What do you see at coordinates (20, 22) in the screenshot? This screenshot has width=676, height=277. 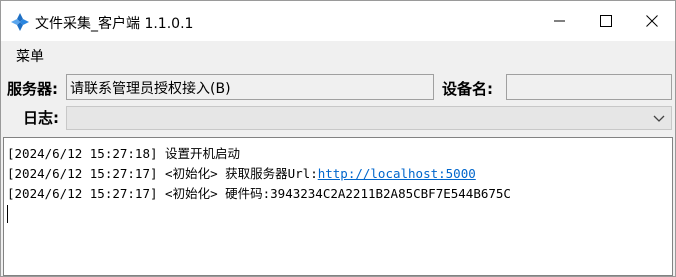 I see `app-logo-icon` at bounding box center [20, 22].